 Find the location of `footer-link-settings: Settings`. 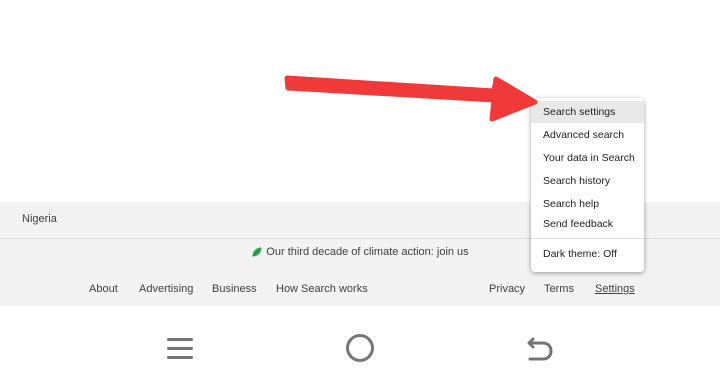

footer-link-settings: Settings is located at coordinates (615, 289).